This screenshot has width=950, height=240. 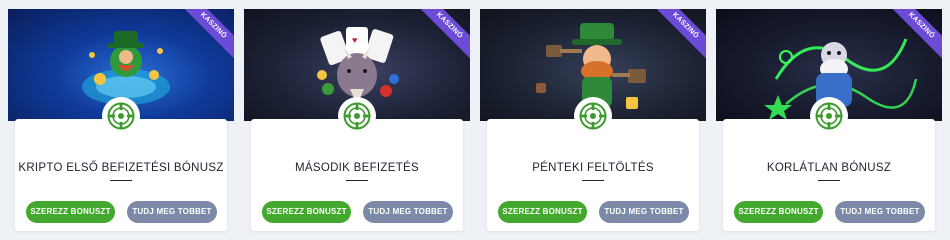 What do you see at coordinates (121, 168) in the screenshot?
I see `card-title: KRIPTO ELSŐ BEFIZETÉSI BÓNUSZ` at bounding box center [121, 168].